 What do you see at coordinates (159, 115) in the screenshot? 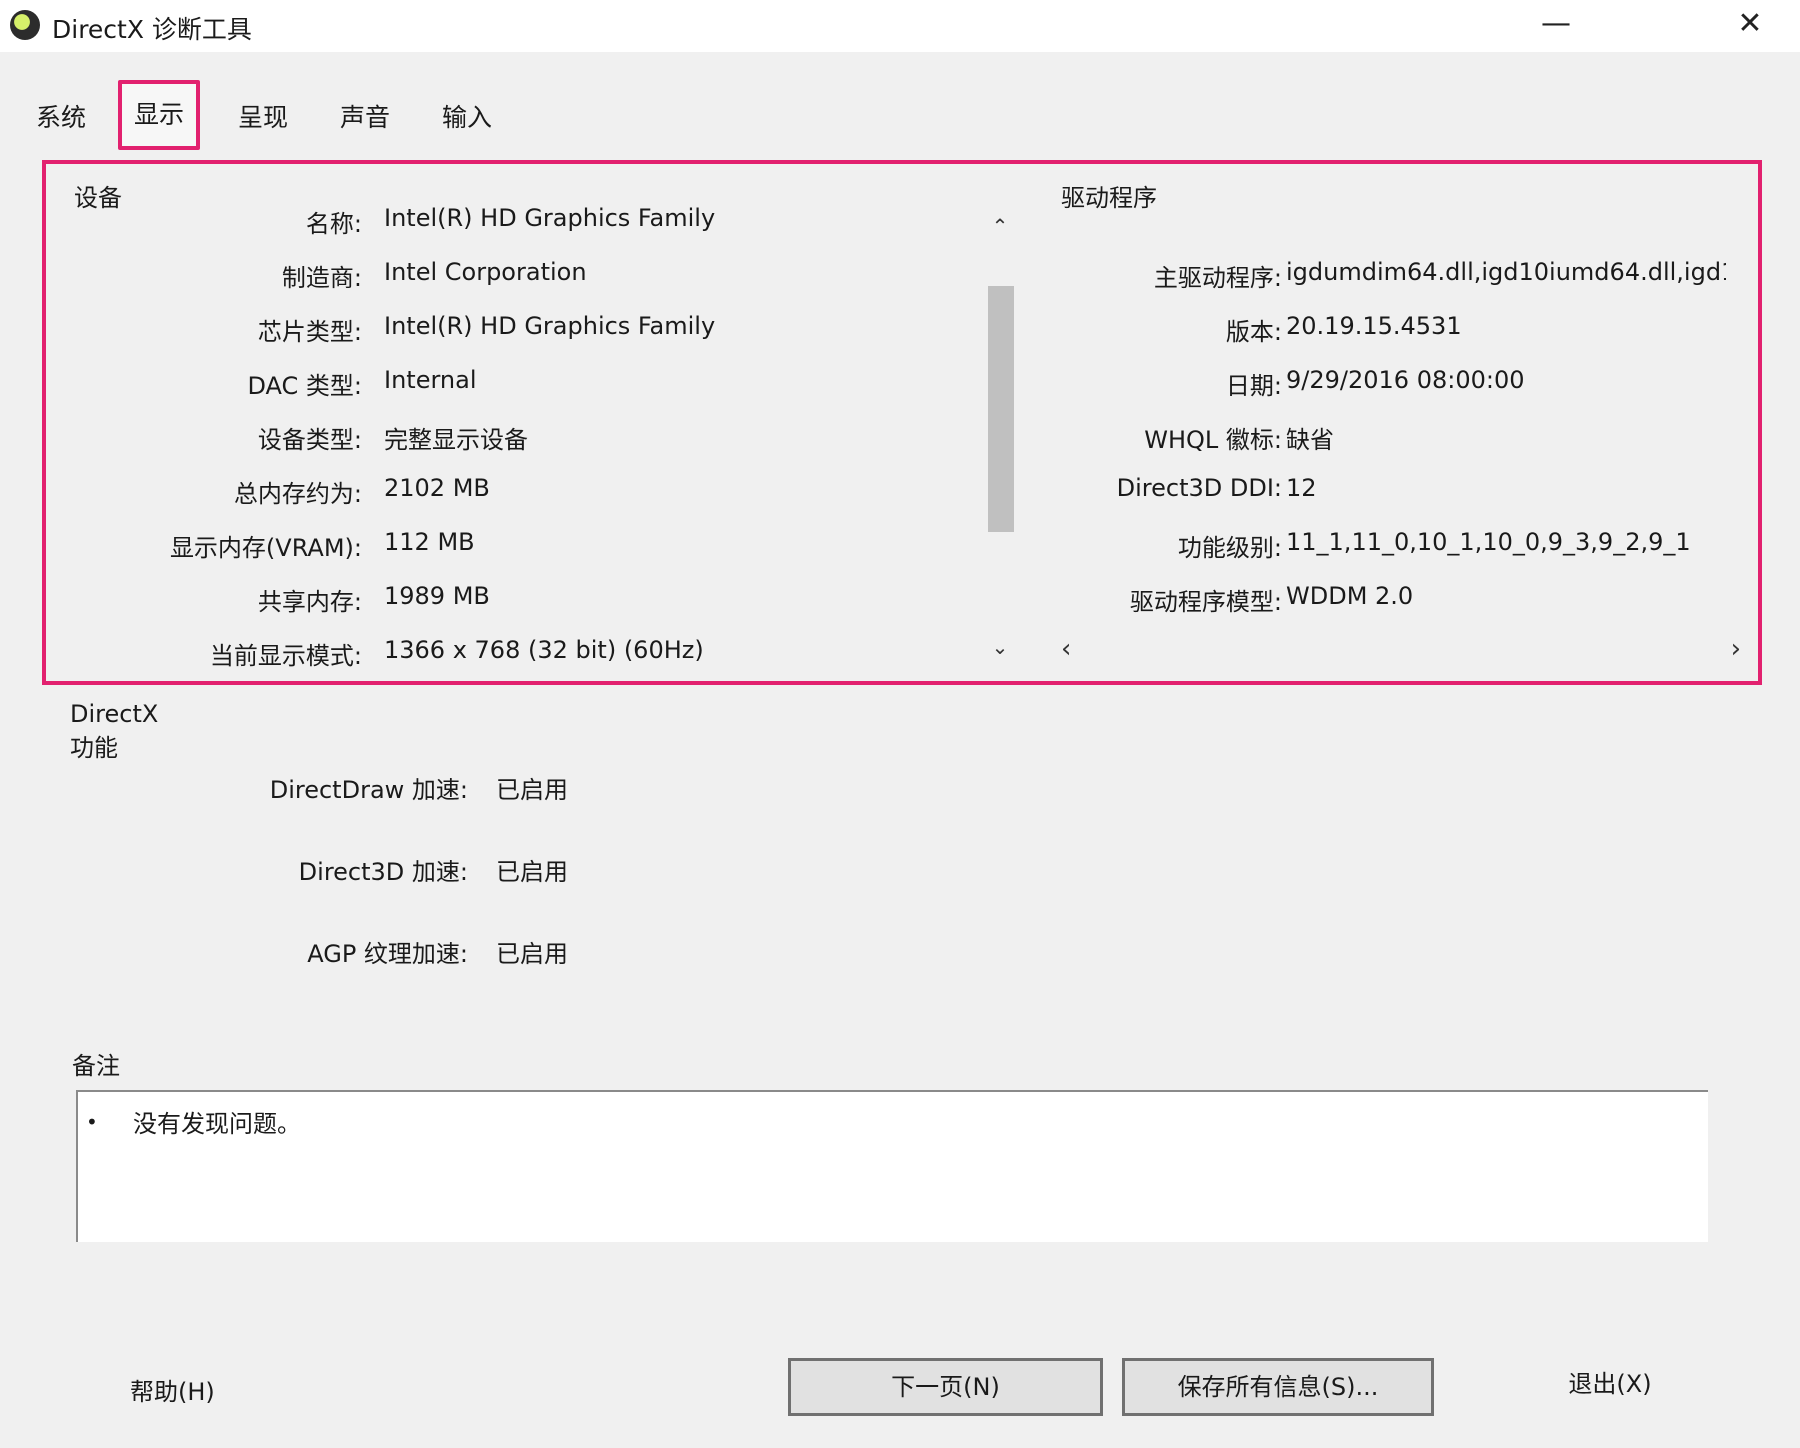
I see `tab-display: 显示` at bounding box center [159, 115].